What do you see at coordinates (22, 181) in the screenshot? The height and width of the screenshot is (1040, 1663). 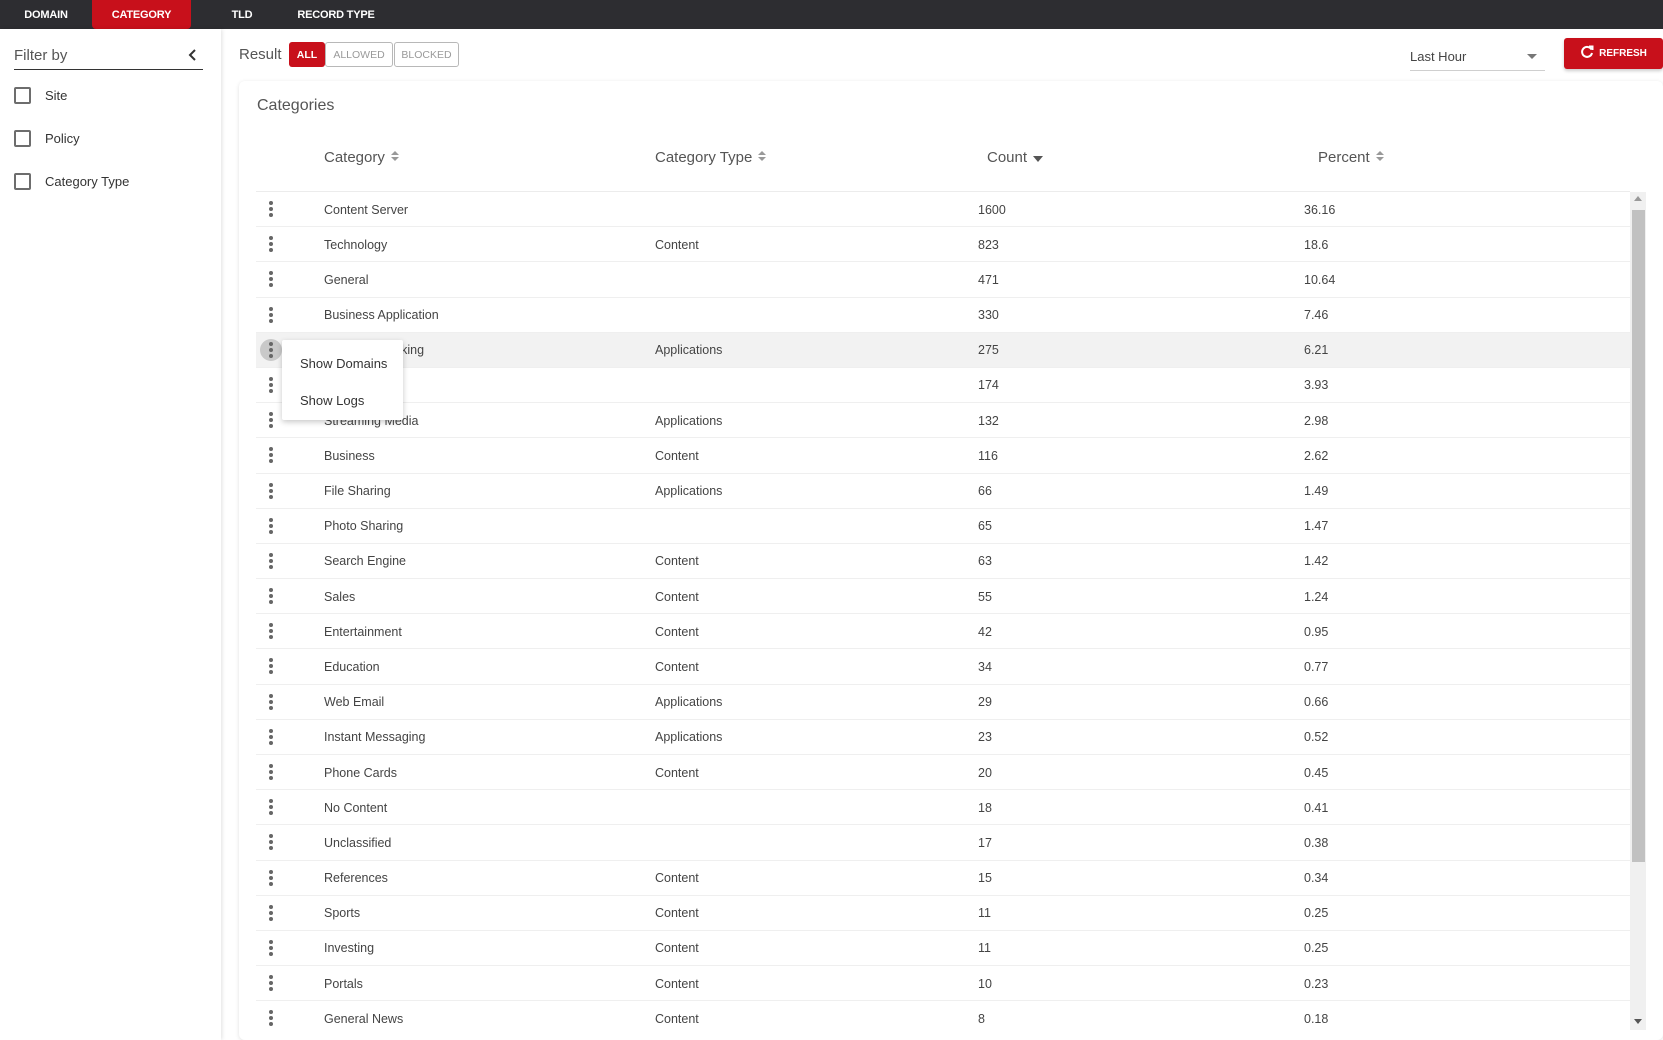 I see `category-type-checkbox` at bounding box center [22, 181].